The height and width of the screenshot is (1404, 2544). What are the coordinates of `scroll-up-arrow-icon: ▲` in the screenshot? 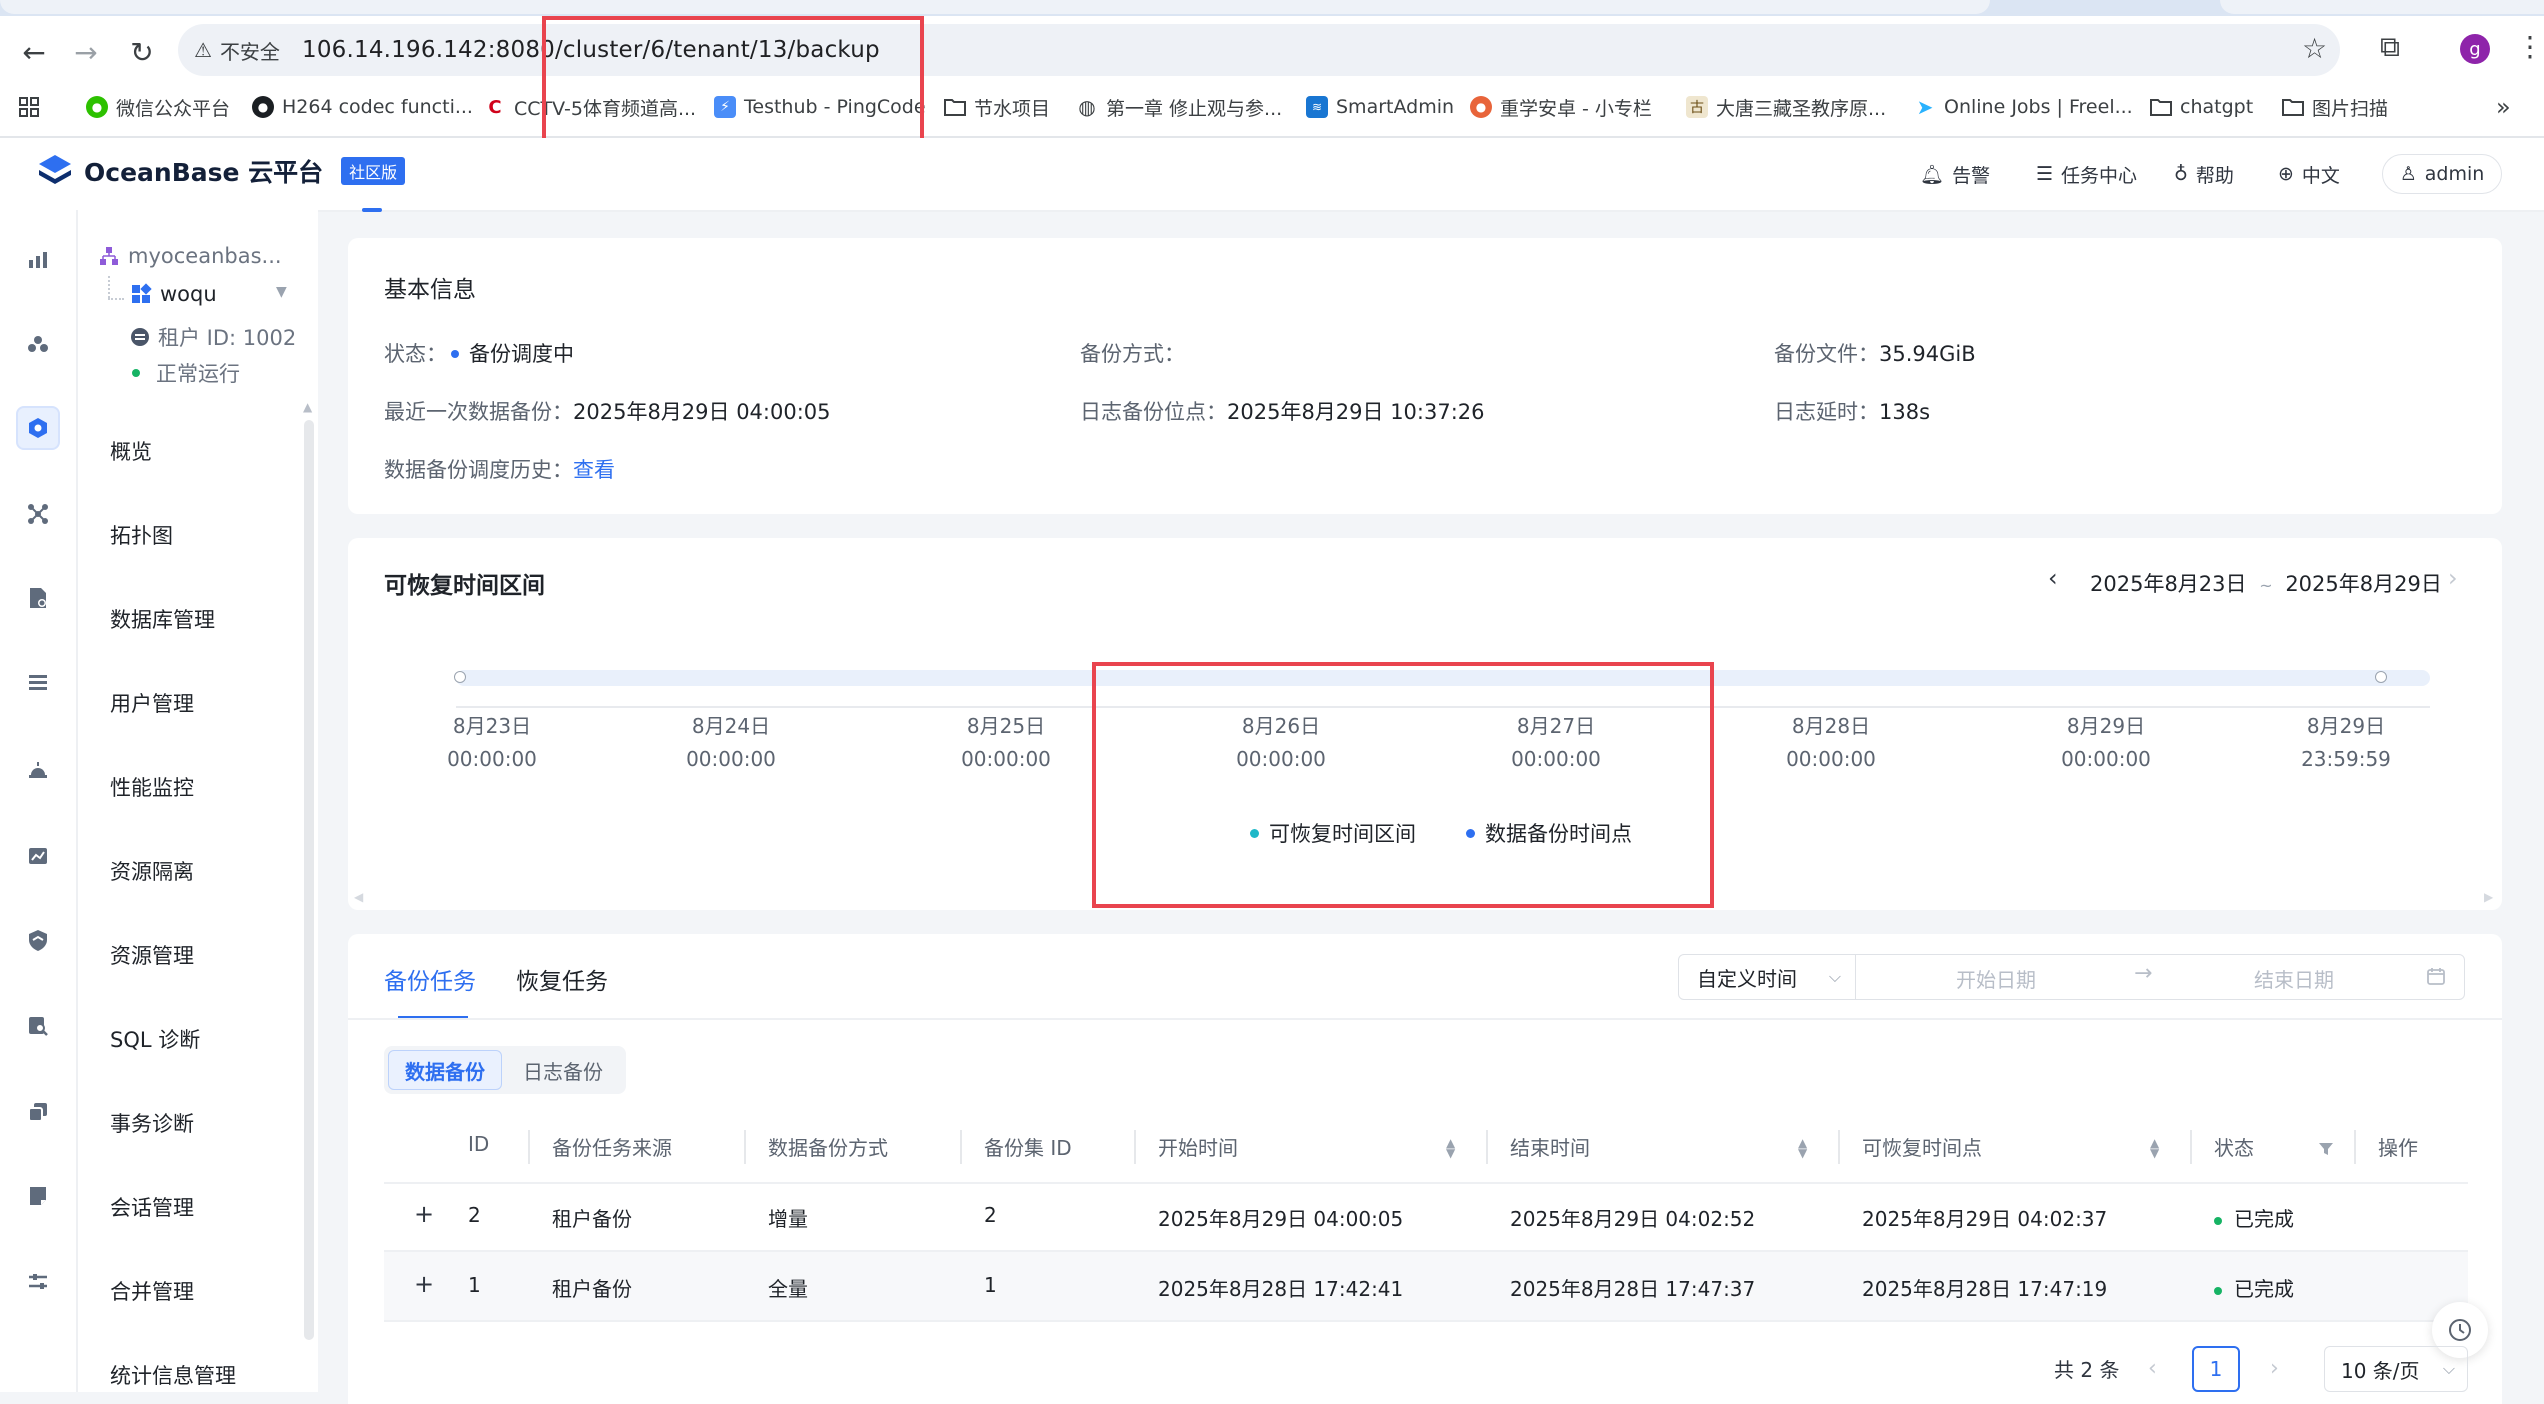 It's located at (307, 407).